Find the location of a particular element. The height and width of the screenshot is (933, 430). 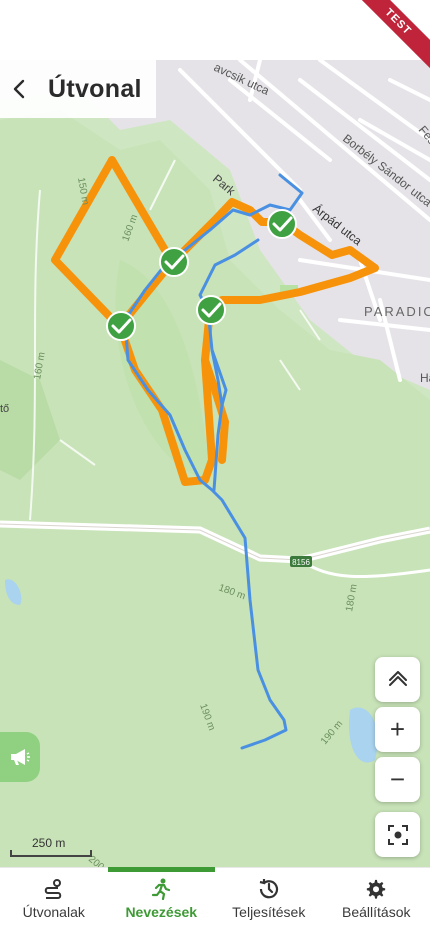

scale-bar is located at coordinates (51, 853).